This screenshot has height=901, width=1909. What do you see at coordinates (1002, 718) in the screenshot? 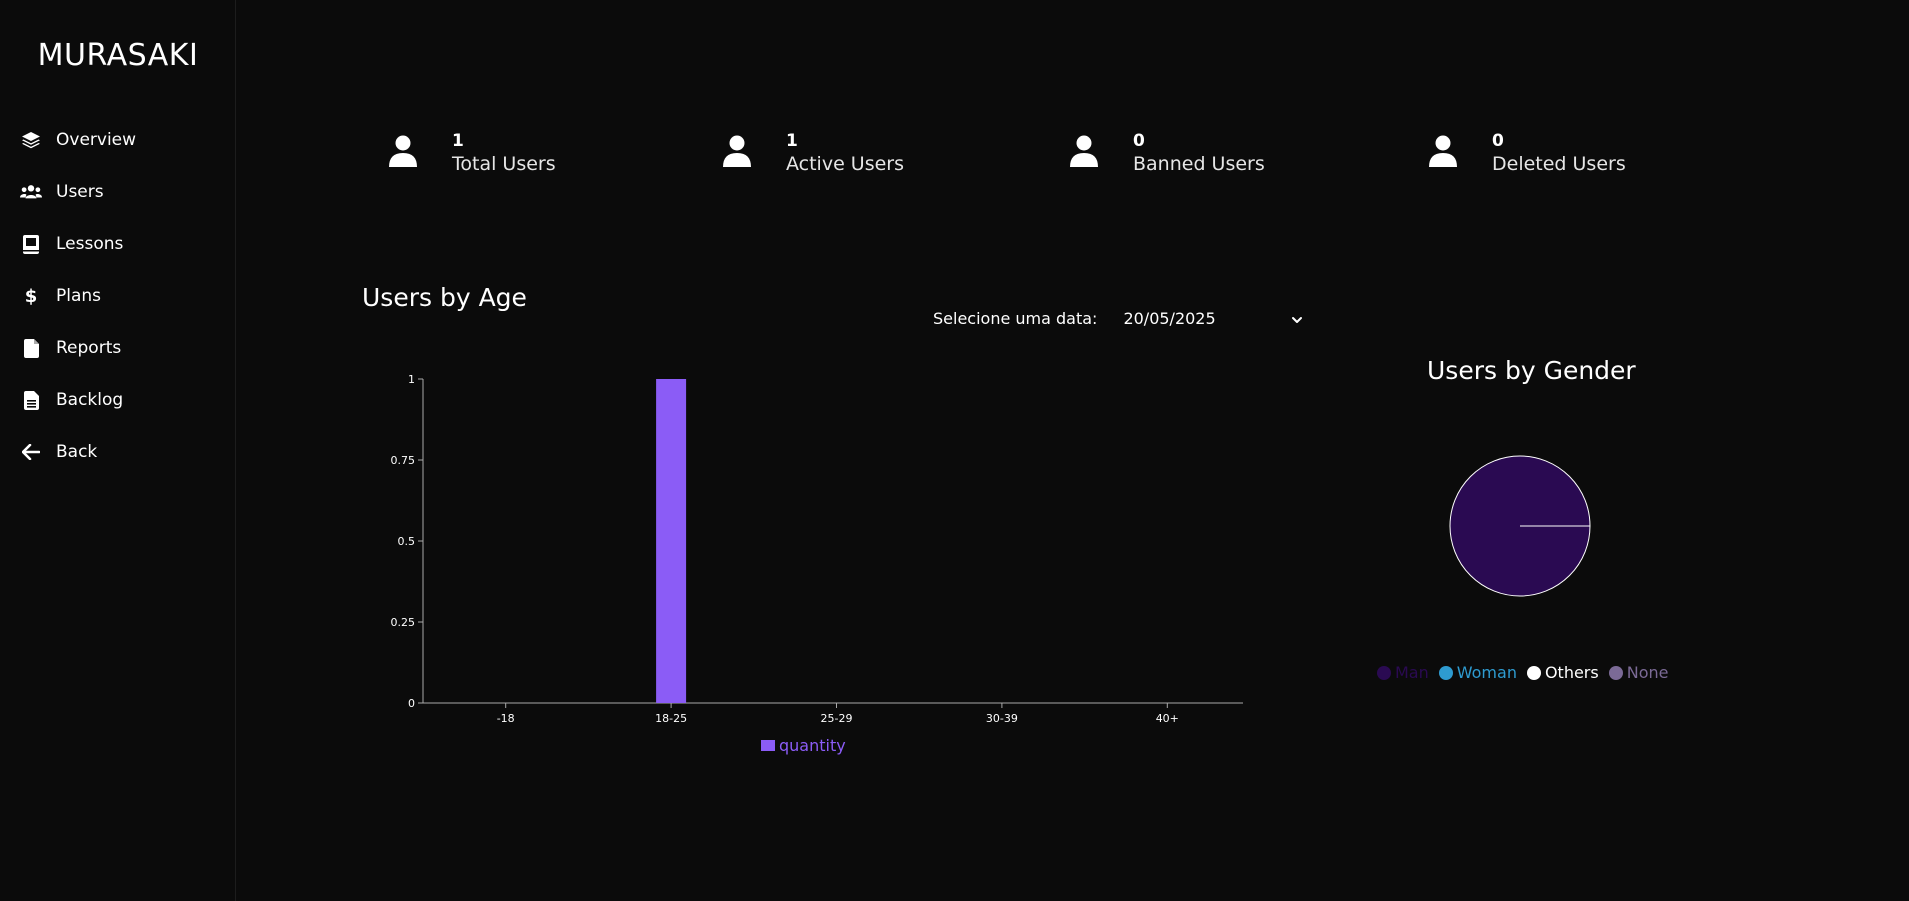
I see `x-tick-label: 30-39` at bounding box center [1002, 718].